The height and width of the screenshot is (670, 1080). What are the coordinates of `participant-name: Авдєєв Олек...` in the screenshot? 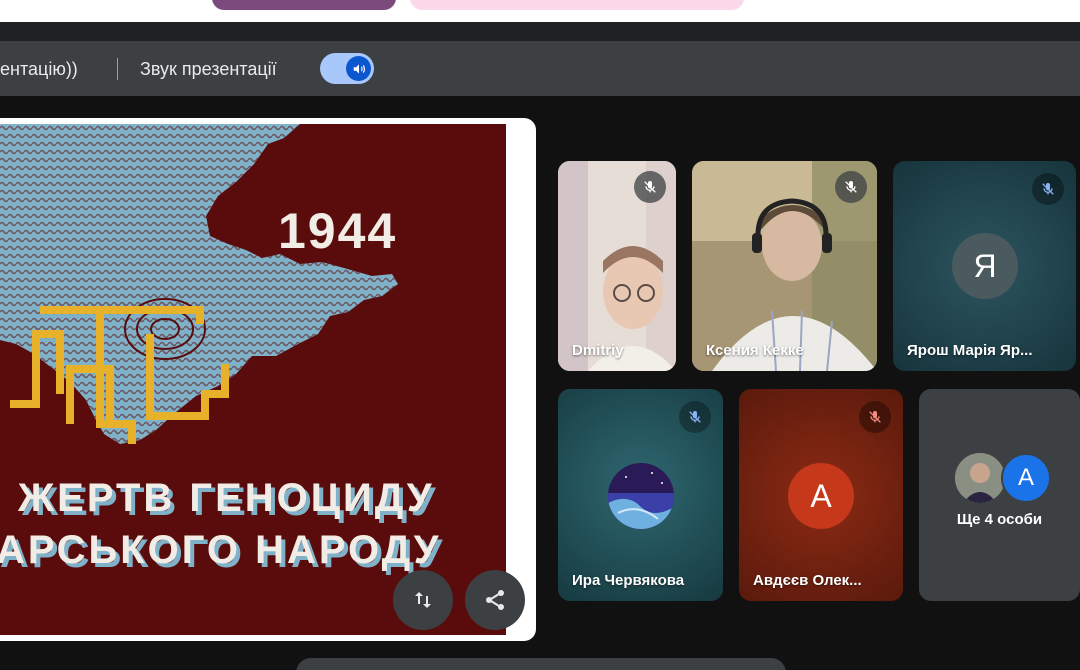 It's located at (807, 580).